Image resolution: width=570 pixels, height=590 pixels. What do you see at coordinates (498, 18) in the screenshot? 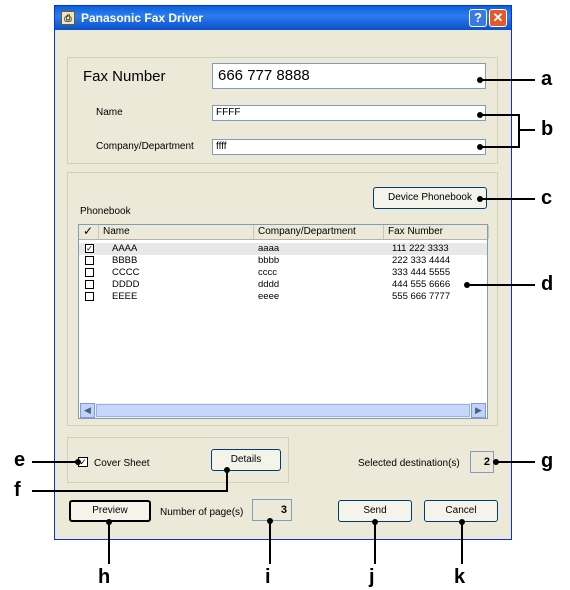
I see `close-button: ✕` at bounding box center [498, 18].